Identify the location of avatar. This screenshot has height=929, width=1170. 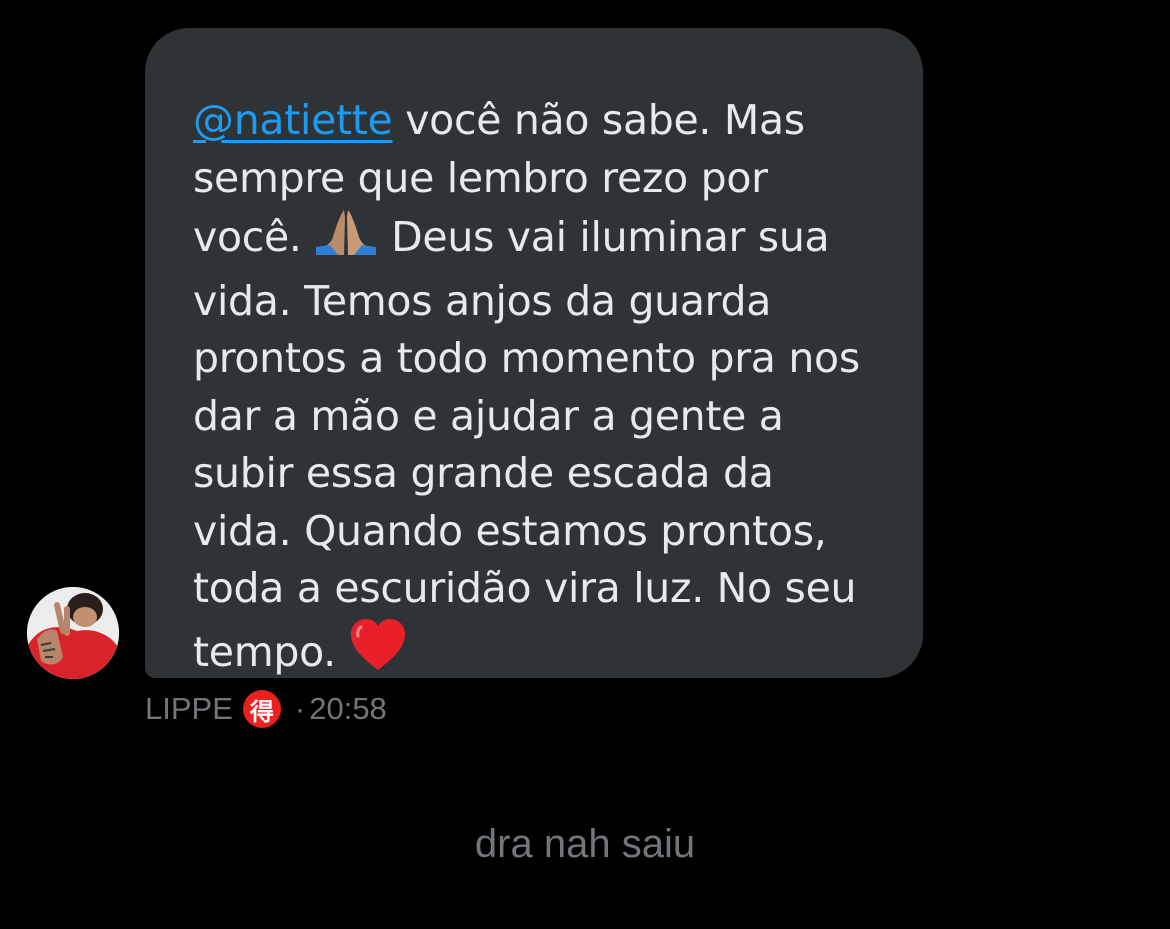
(73, 633).